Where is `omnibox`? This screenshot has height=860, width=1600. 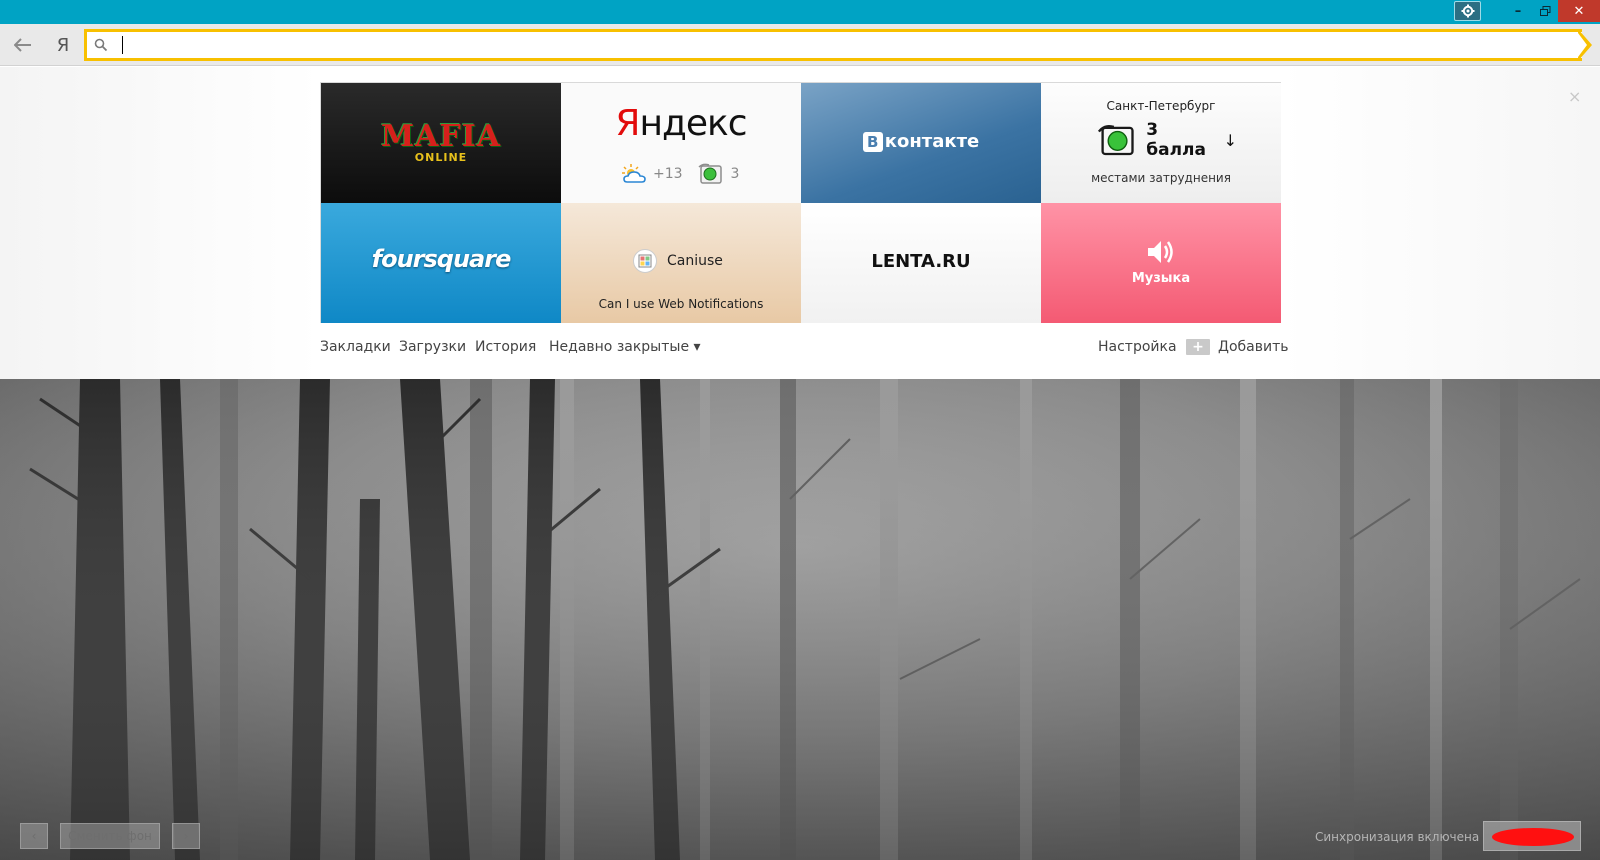 omnibox is located at coordinates (833, 45).